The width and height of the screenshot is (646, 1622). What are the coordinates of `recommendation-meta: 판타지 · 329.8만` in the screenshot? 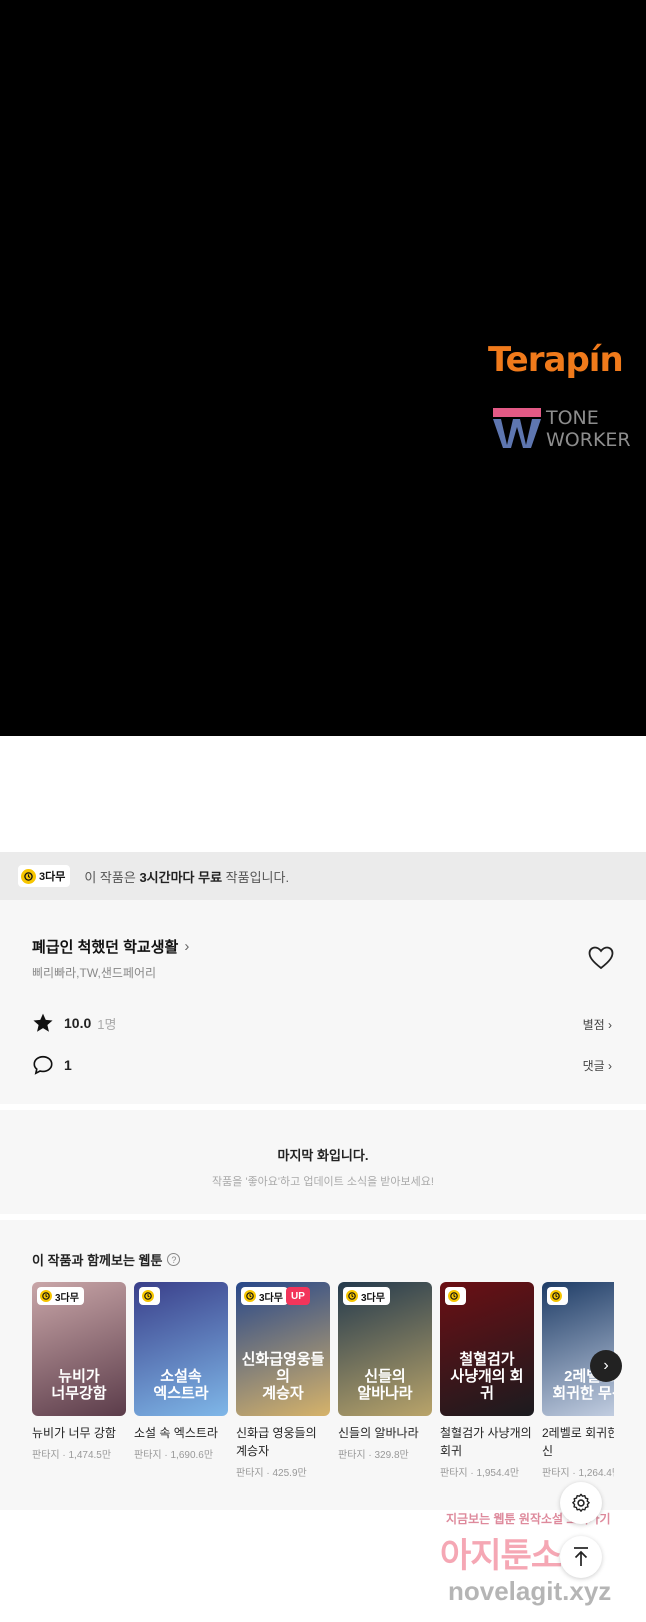 It's located at (373, 1455).